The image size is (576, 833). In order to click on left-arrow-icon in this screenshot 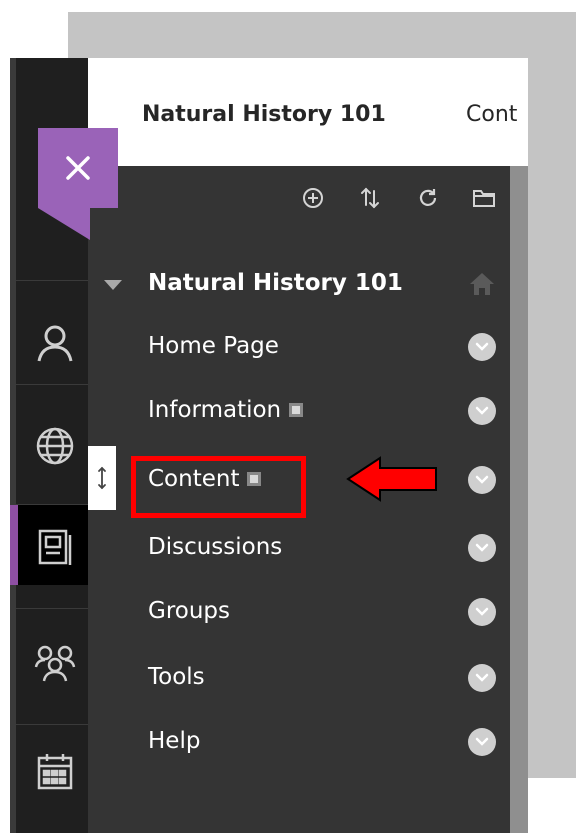, I will do `click(391, 479)`.